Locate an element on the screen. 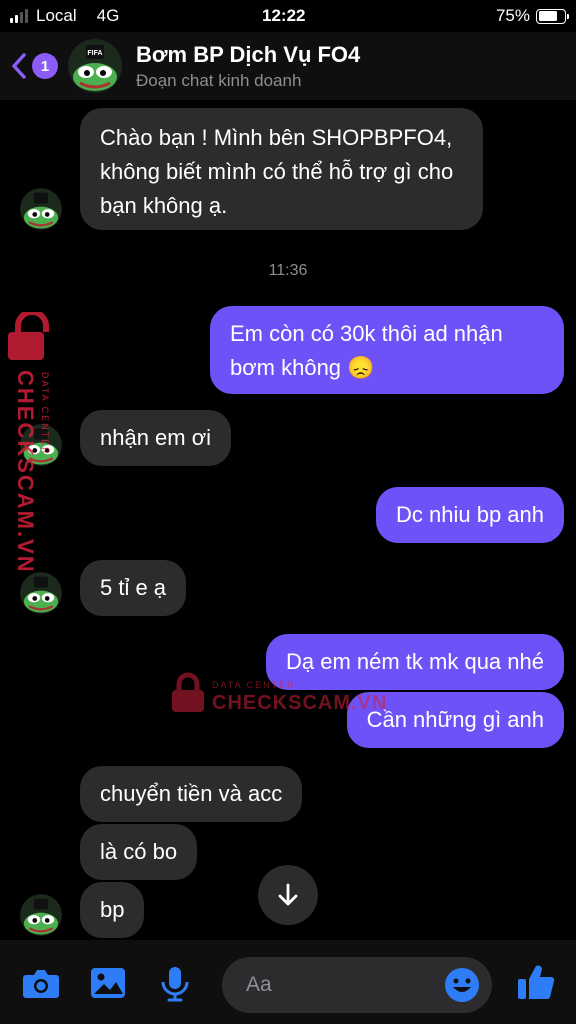 Image resolution: width=576 pixels, height=1024 pixels. gallery-button is located at coordinates (108, 985).